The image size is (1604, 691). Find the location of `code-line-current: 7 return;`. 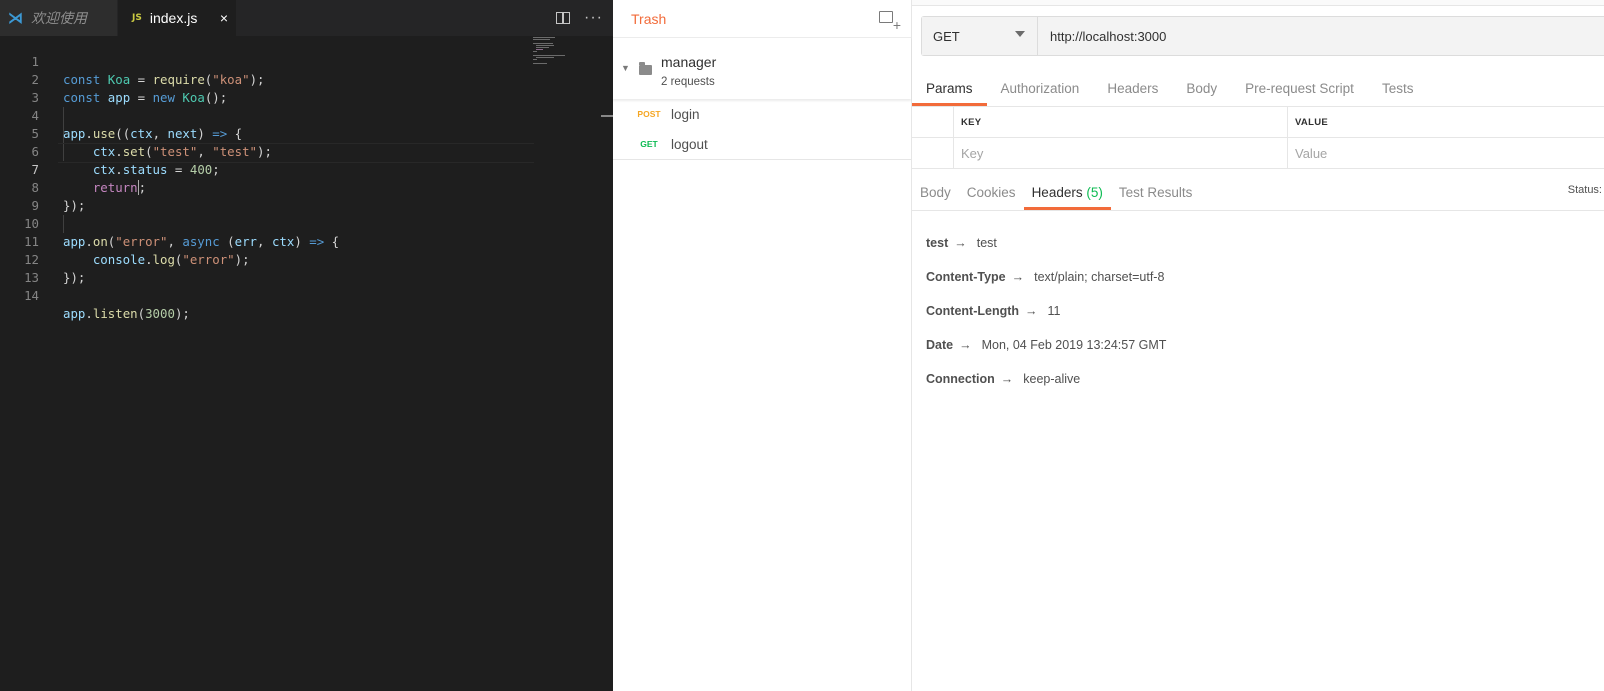

code-line-current: 7 return; is located at coordinates (306, 169).